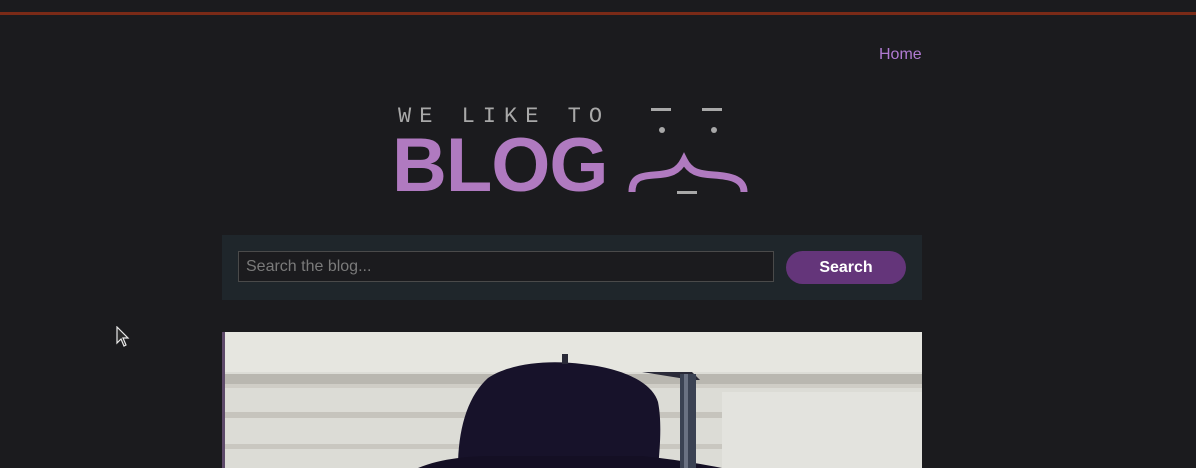  Describe the element at coordinates (900, 55) in the screenshot. I see `nav-home-link: Home` at that location.